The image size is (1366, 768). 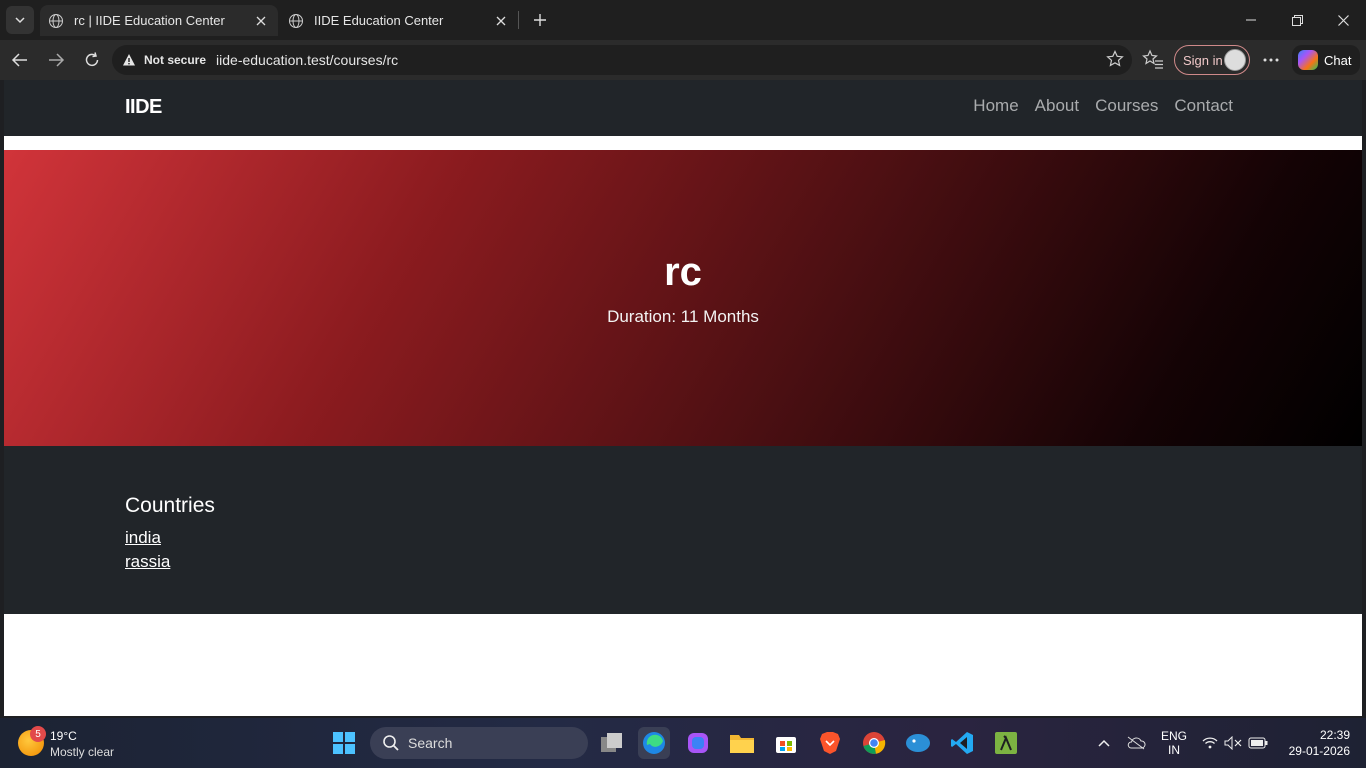 What do you see at coordinates (1319, 751) in the screenshot?
I see `clock-date: 29-01-2026` at bounding box center [1319, 751].